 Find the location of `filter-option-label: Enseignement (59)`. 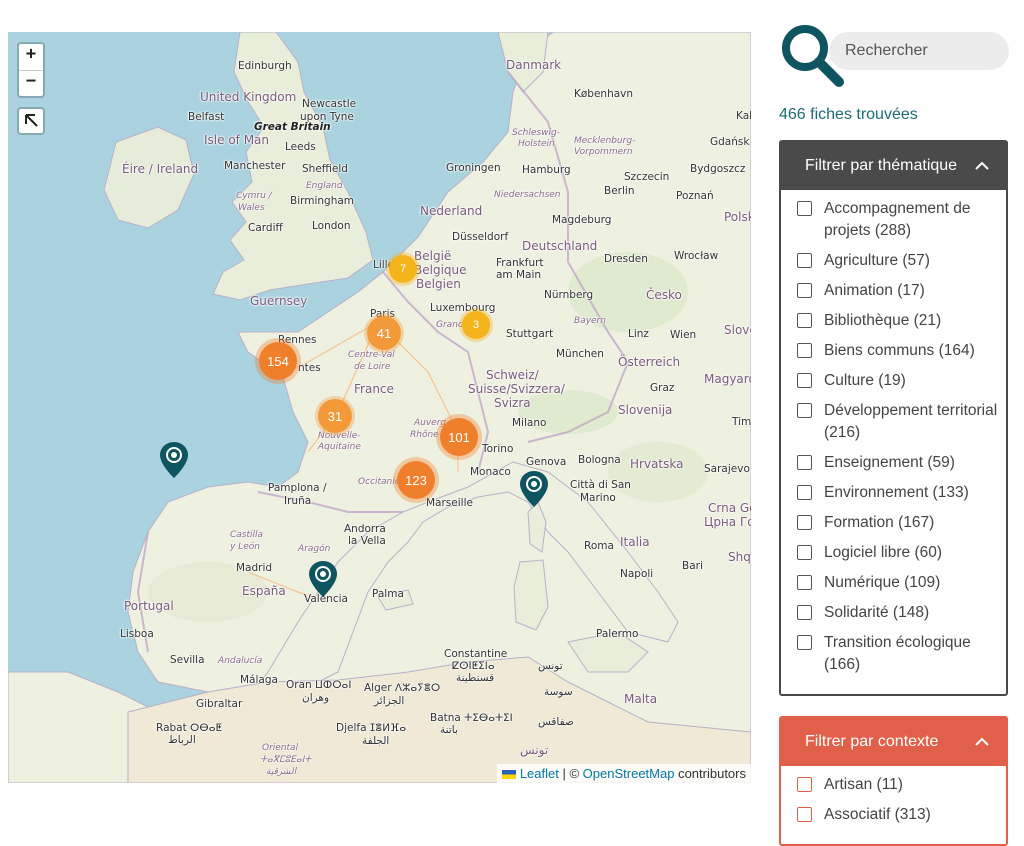

filter-option-label: Enseignement (59) is located at coordinates (889, 462).